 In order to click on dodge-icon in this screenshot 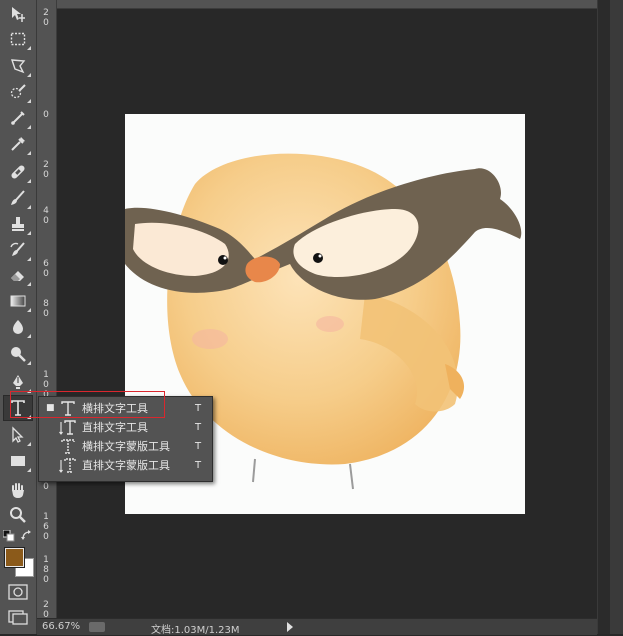, I will do `click(18, 354)`.